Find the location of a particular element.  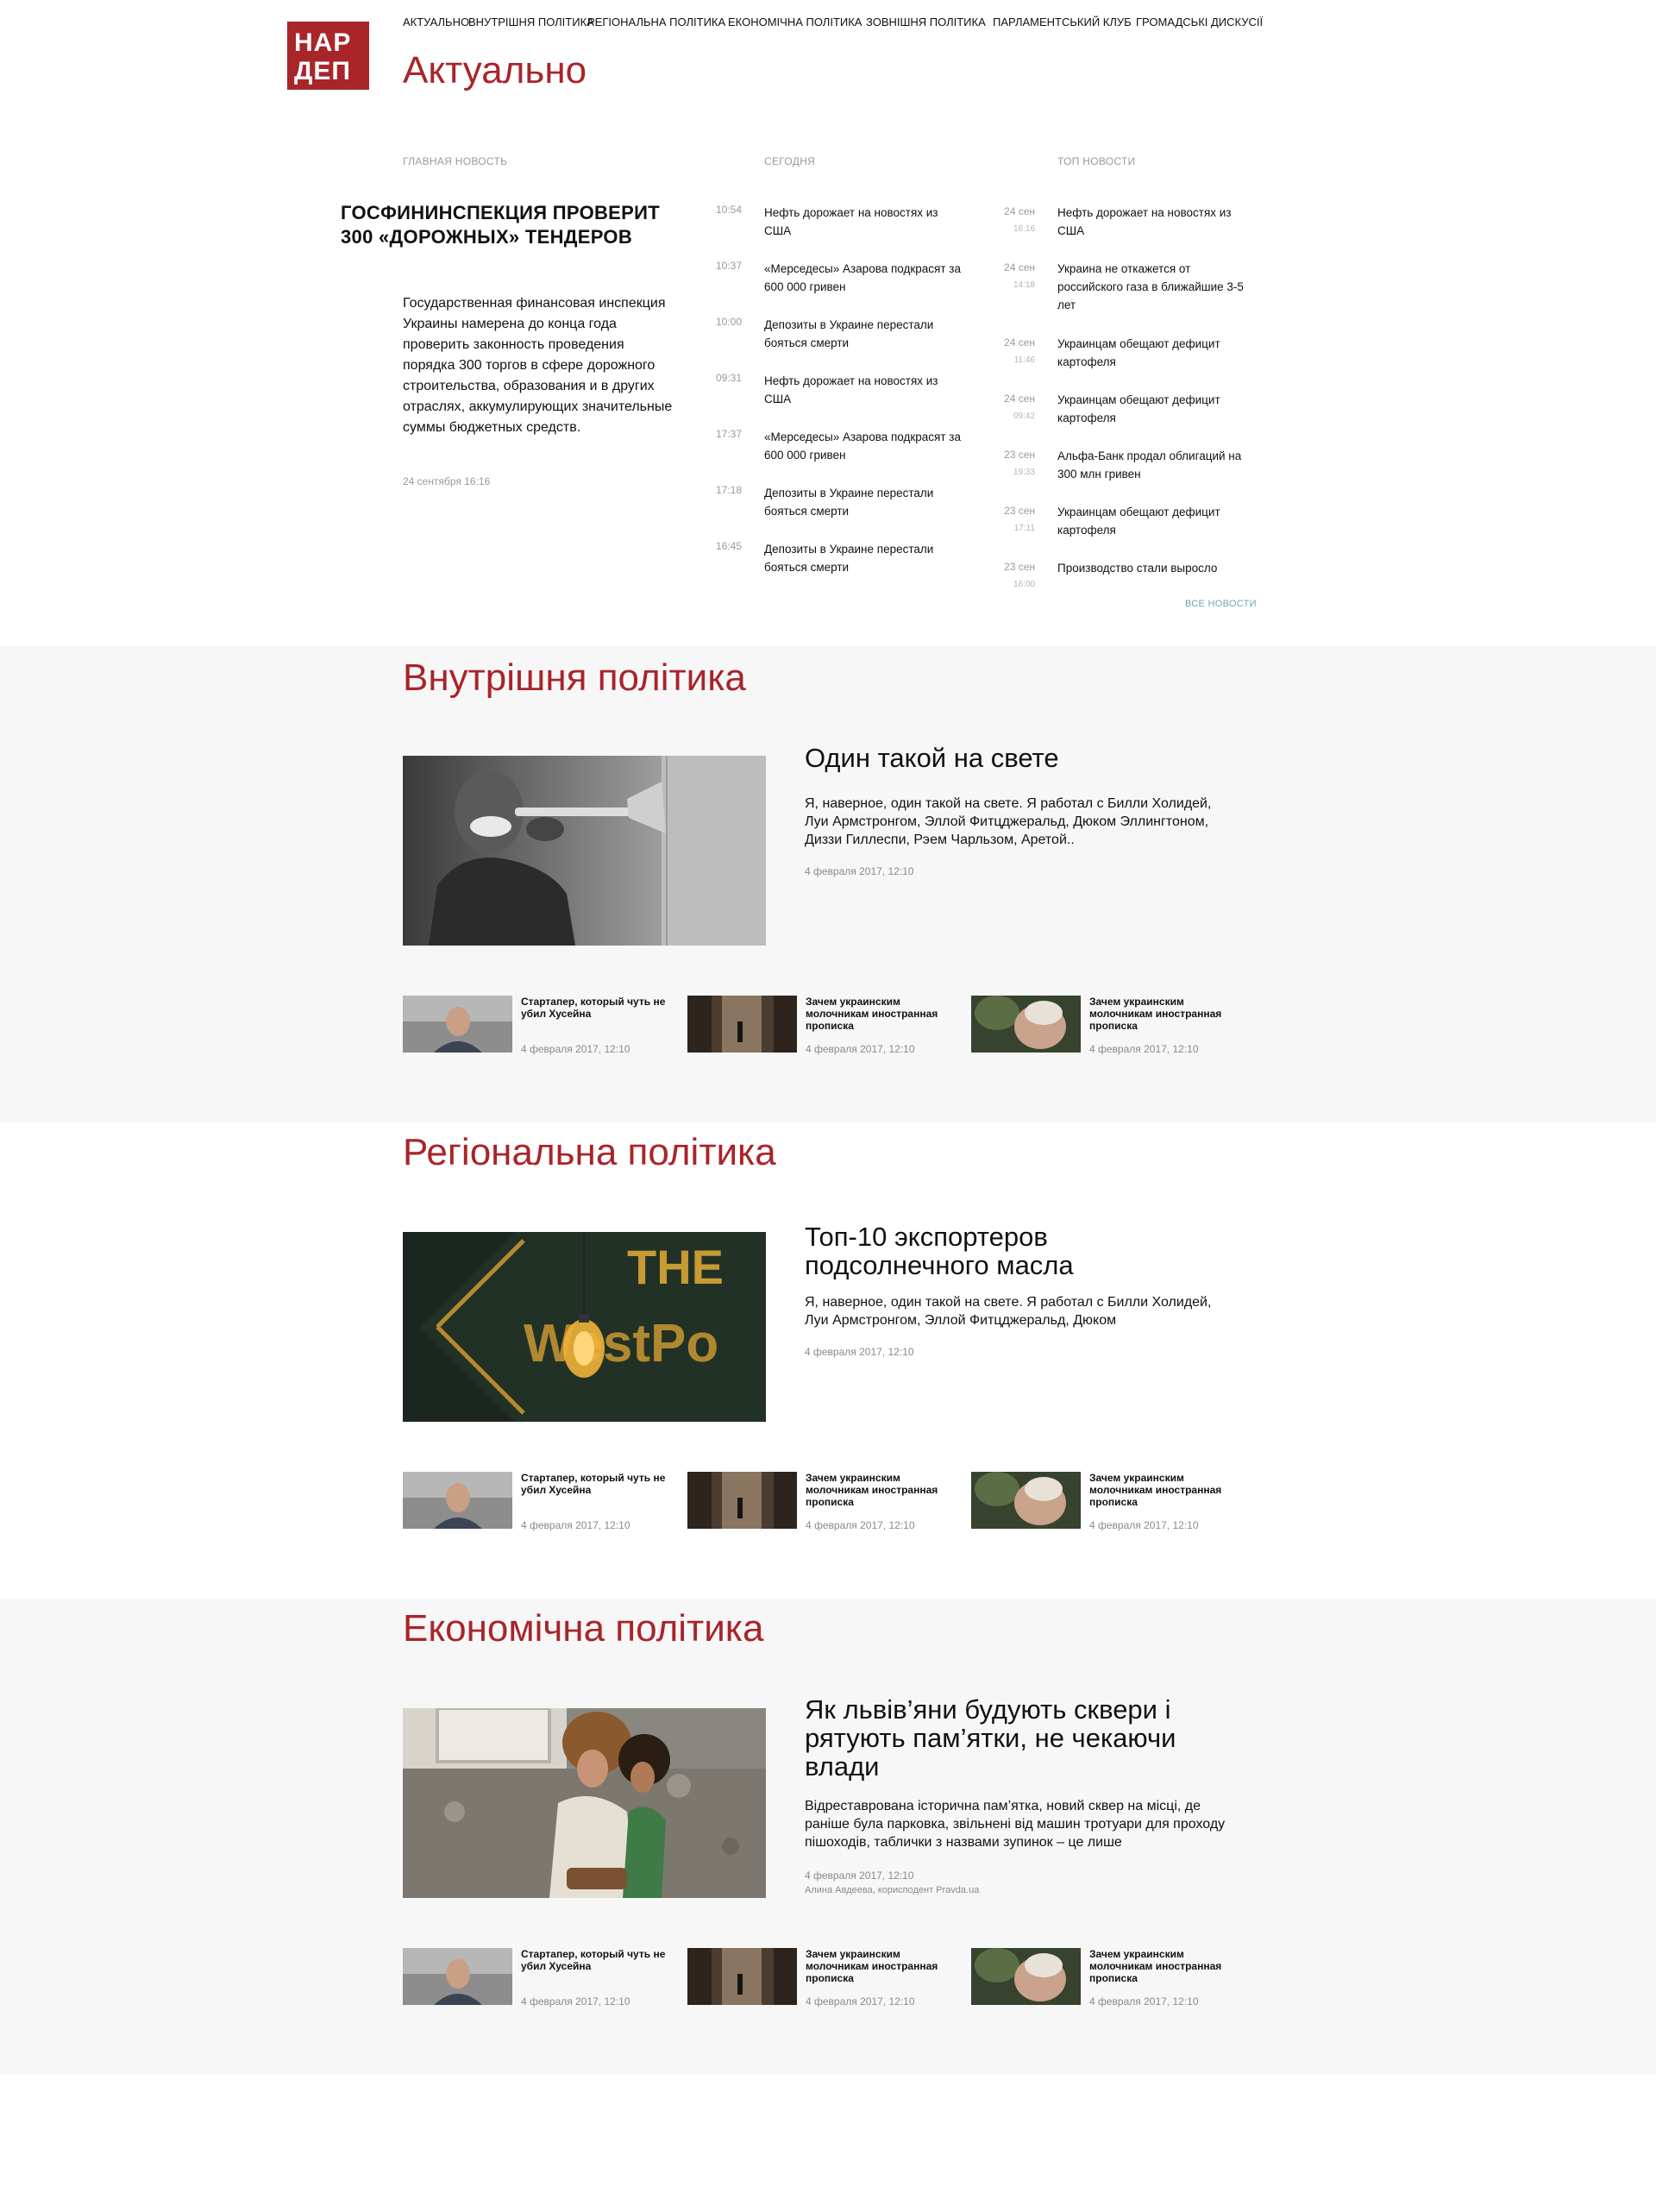

woman-photo is located at coordinates (1026, 1976).